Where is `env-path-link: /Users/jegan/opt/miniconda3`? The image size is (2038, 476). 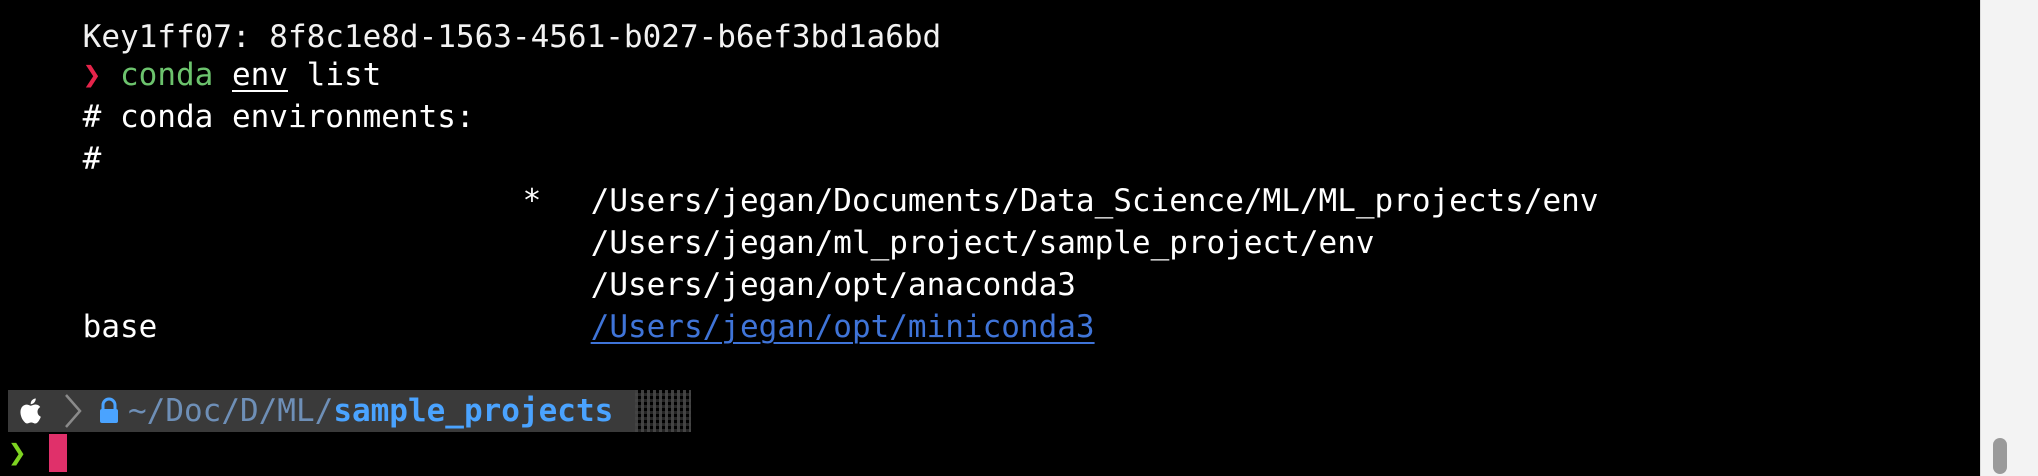 env-path-link: /Users/jegan/opt/miniconda3 is located at coordinates (843, 327).